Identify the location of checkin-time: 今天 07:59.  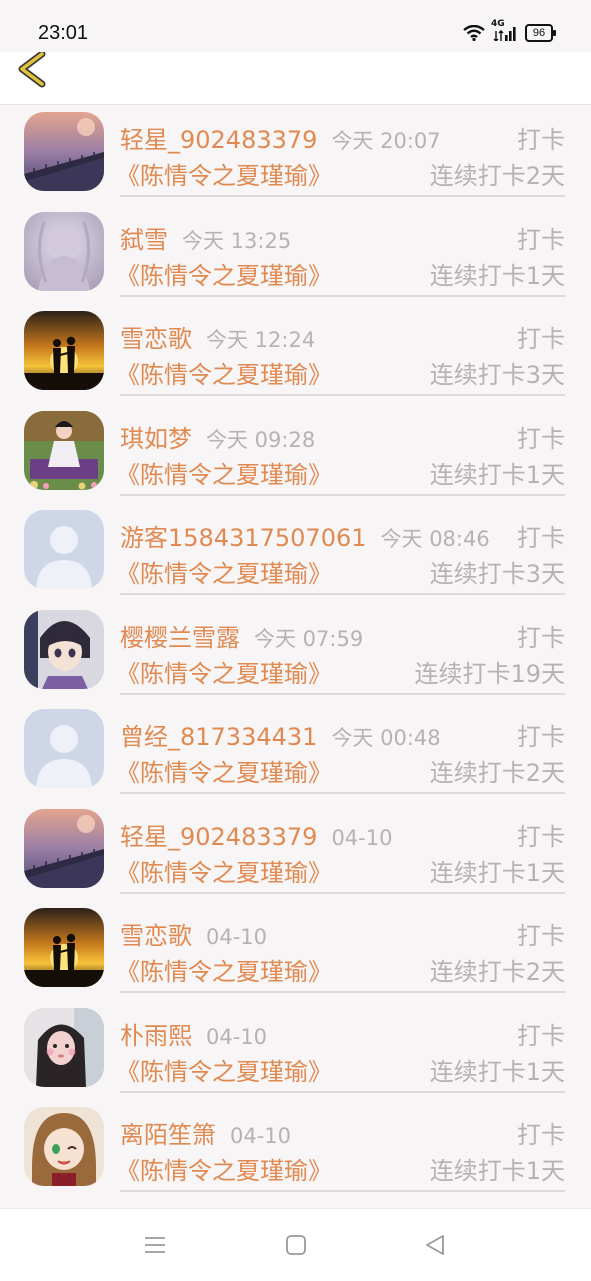
(309, 638).